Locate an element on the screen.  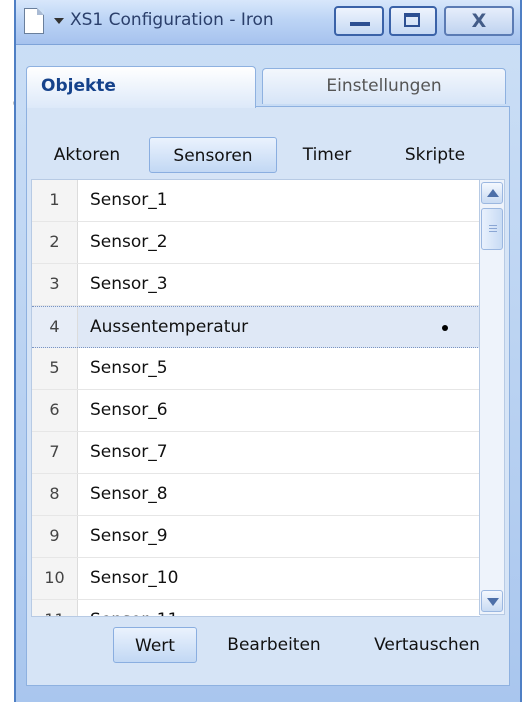
tab-objekte: Objekte is located at coordinates (141, 87).